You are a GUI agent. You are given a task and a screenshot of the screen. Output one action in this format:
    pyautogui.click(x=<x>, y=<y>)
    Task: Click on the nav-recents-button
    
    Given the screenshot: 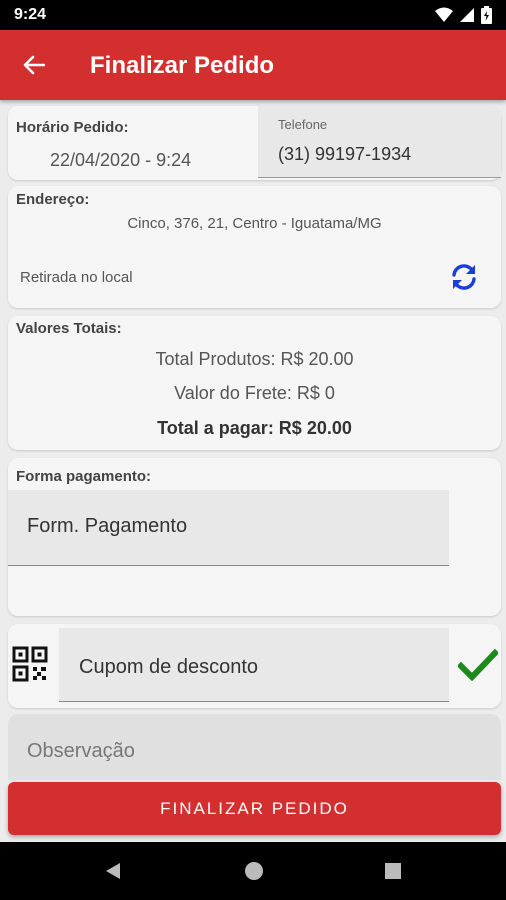 What is the action you would take?
    pyautogui.click(x=393, y=871)
    